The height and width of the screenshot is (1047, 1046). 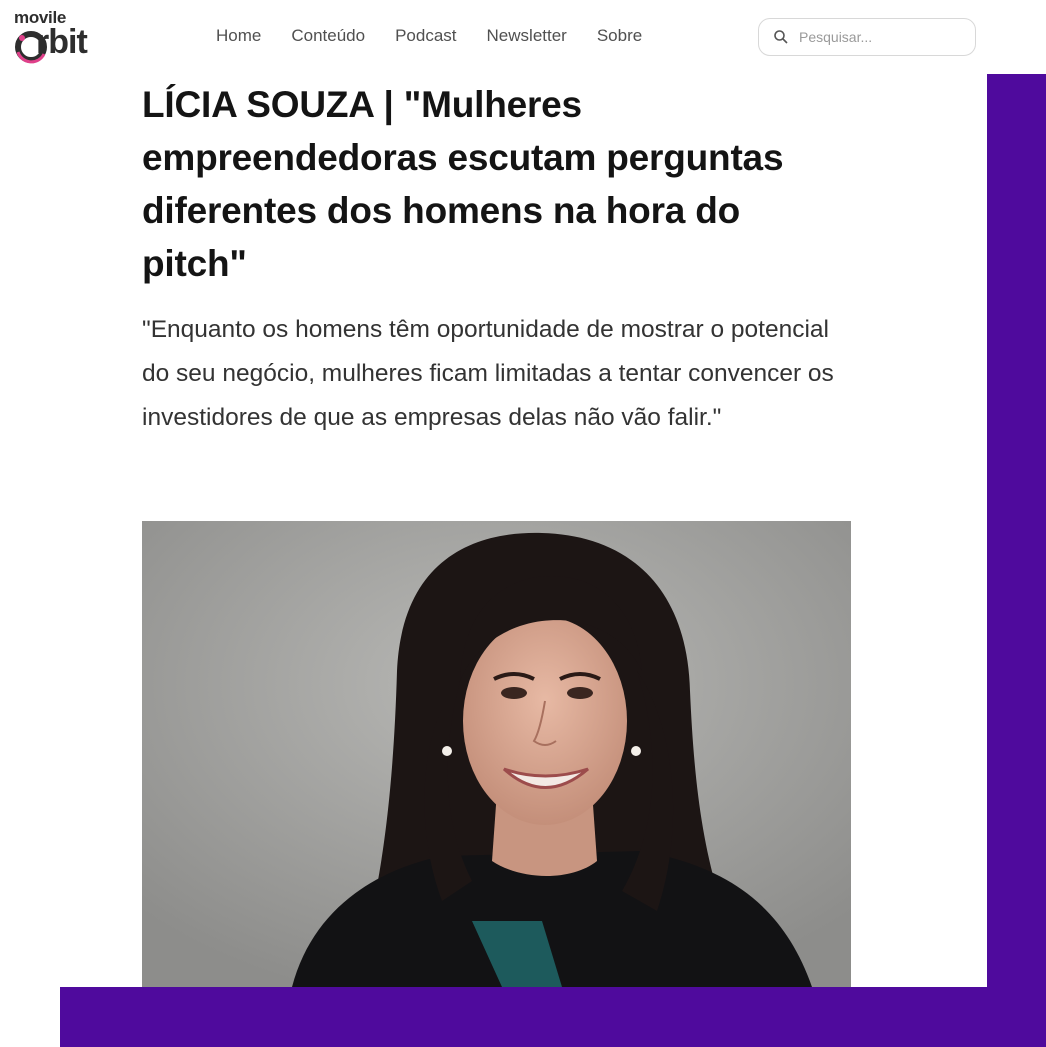 What do you see at coordinates (425, 36) in the screenshot?
I see `nav-podcast: Podcast` at bounding box center [425, 36].